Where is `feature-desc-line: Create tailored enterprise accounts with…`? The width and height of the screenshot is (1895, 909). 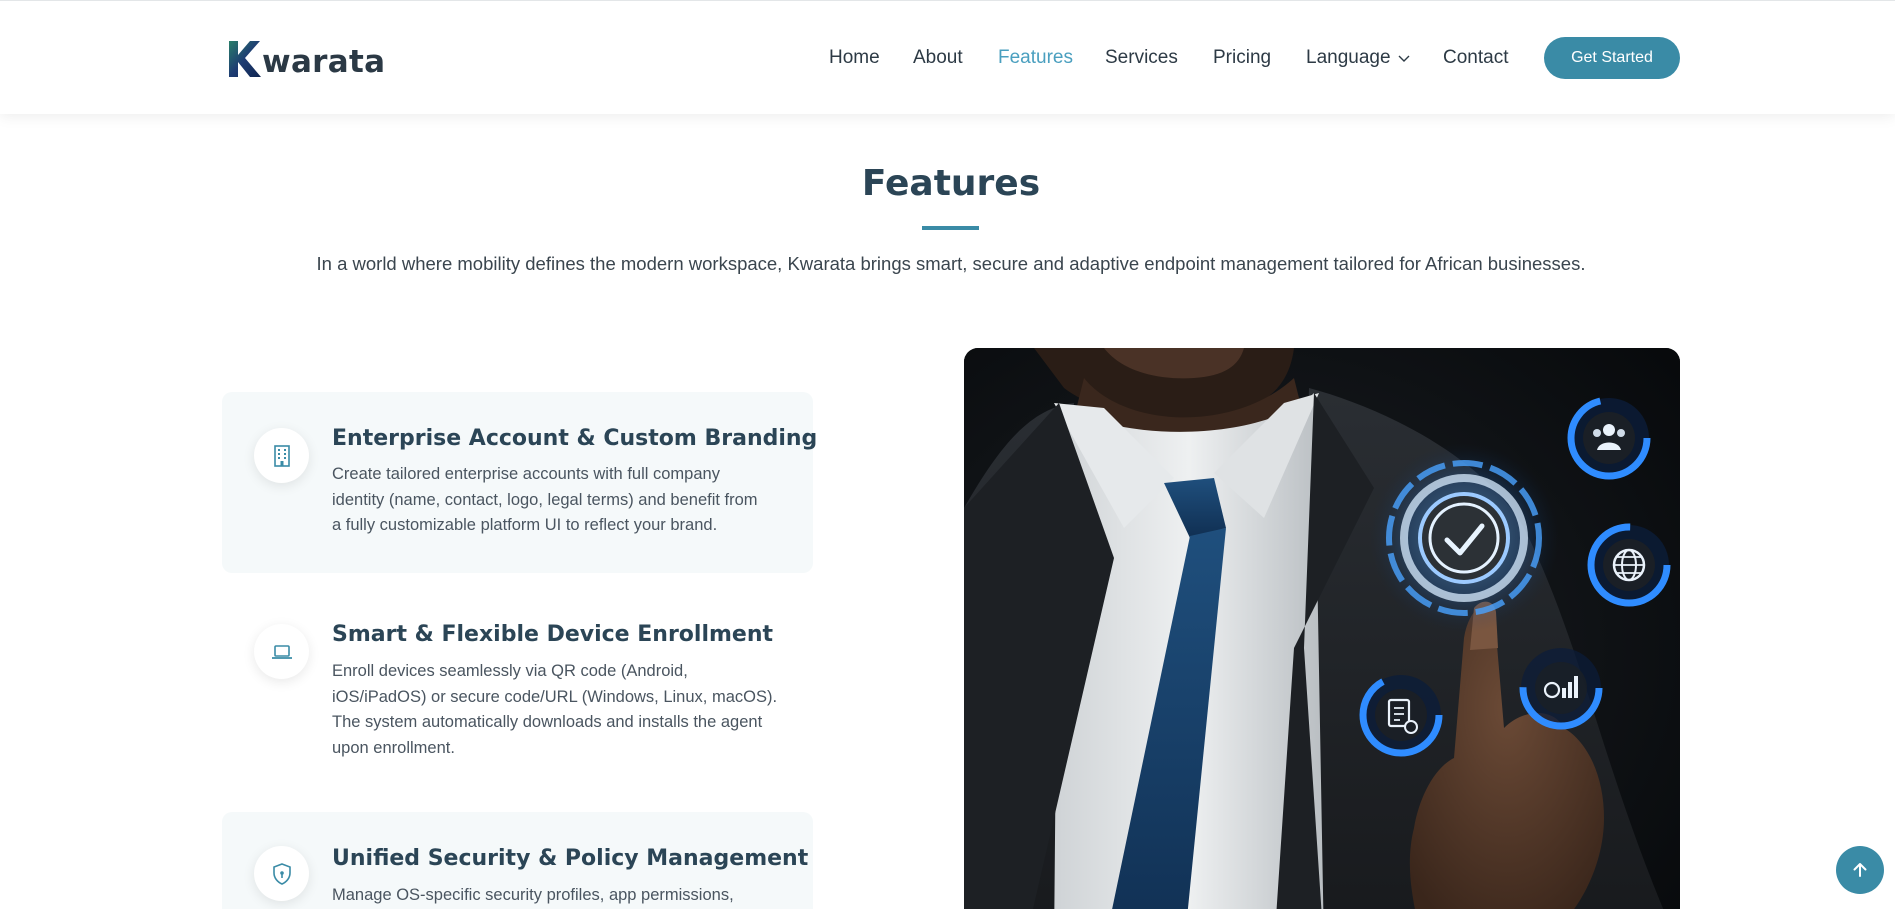 feature-desc-line: Create tailored enterprise accounts with… is located at coordinates (526, 474).